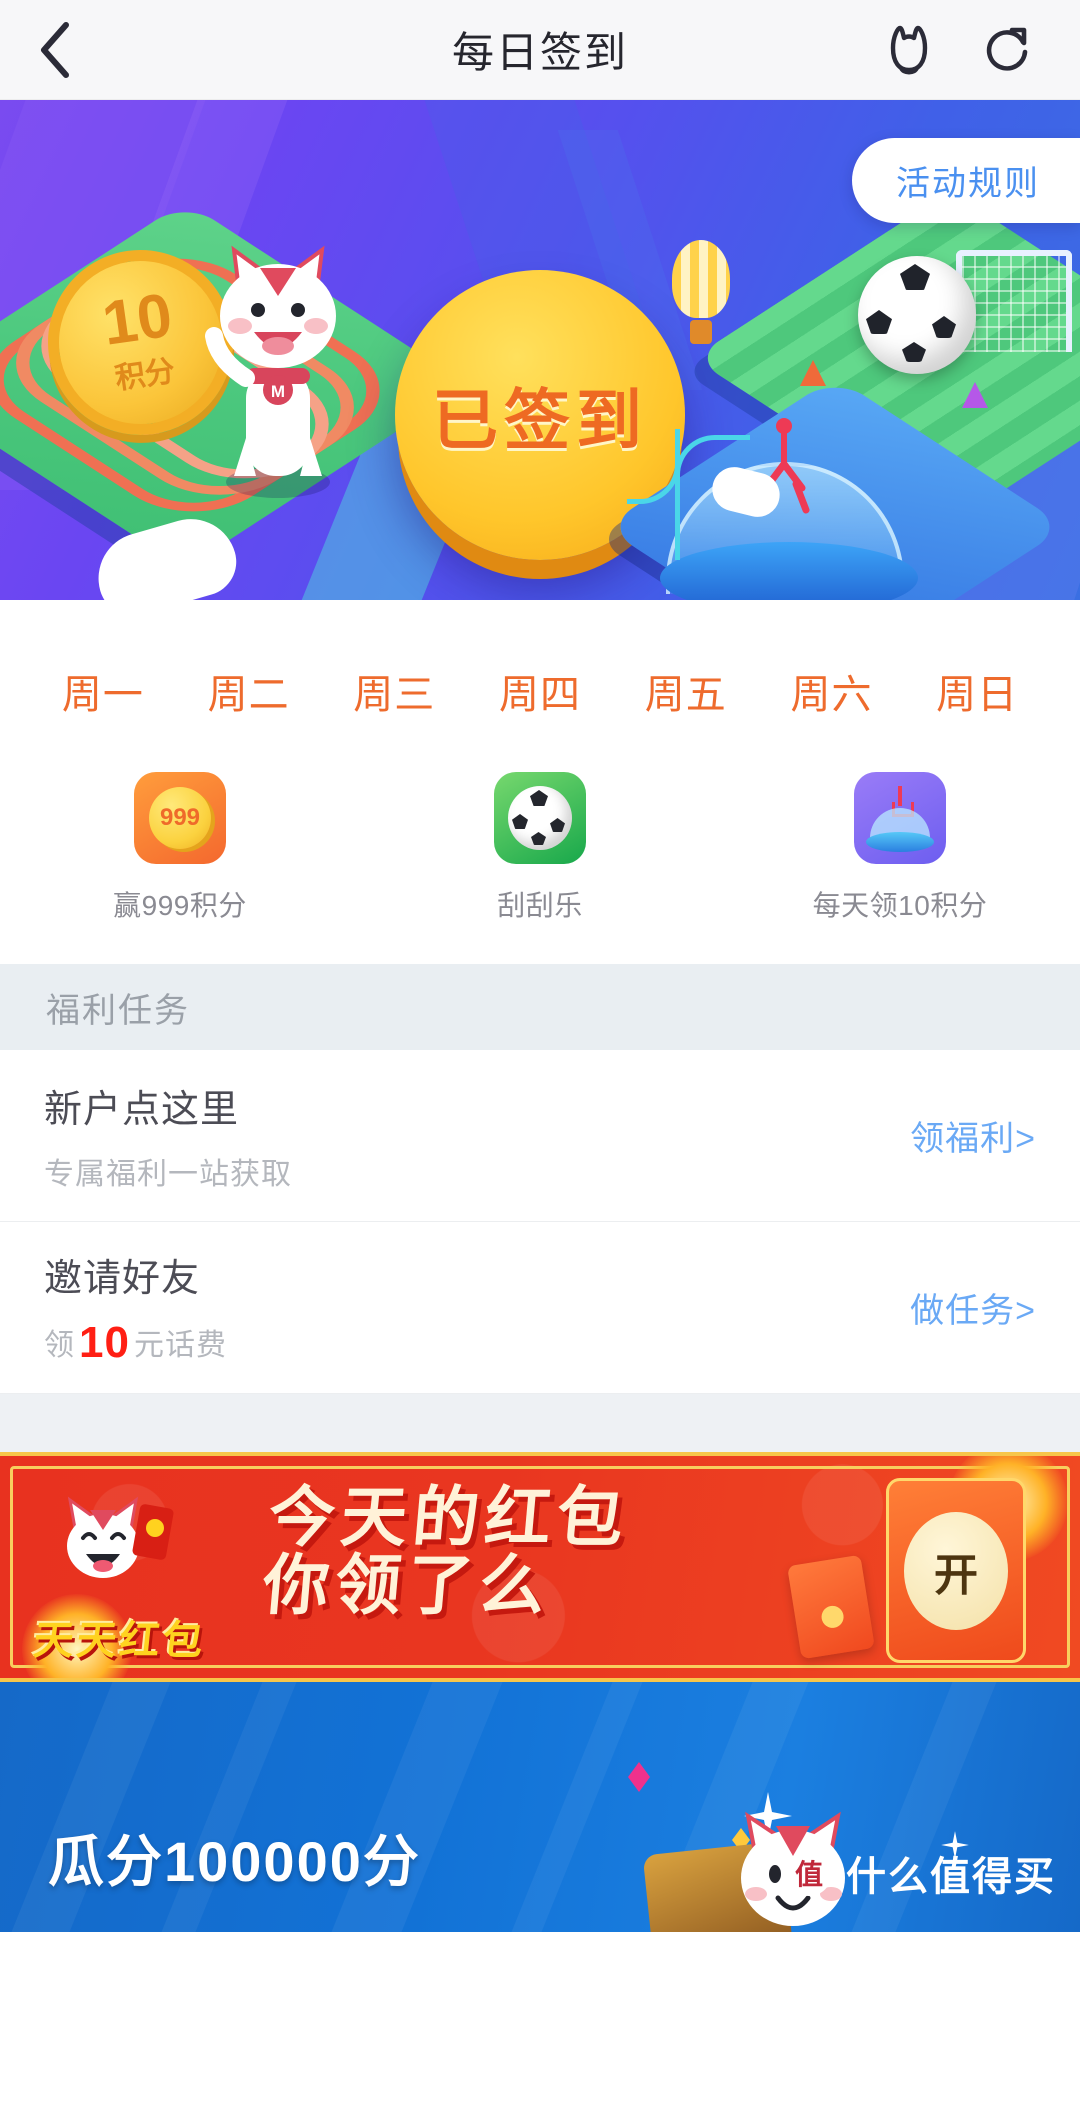 This screenshot has height=2112, width=1080. I want to click on hot-air-balloon-icon, so click(701, 292).